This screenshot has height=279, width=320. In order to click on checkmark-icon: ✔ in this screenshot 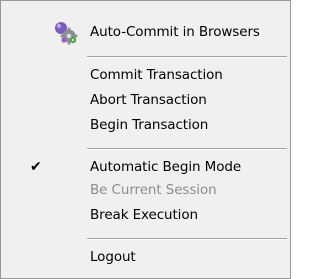, I will do `click(36, 167)`.